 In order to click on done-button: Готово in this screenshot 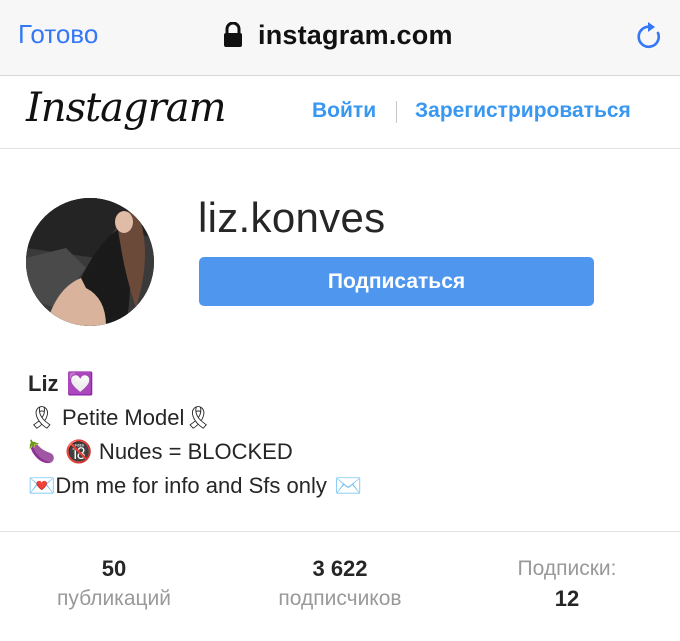, I will do `click(58, 34)`.